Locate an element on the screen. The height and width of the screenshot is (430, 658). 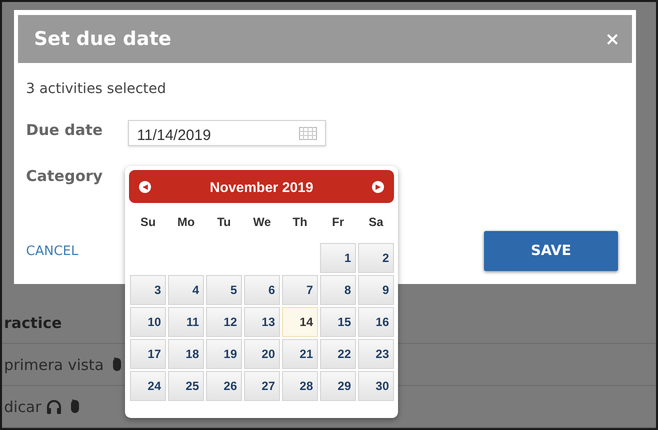
month-title: November 2019 is located at coordinates (262, 186).